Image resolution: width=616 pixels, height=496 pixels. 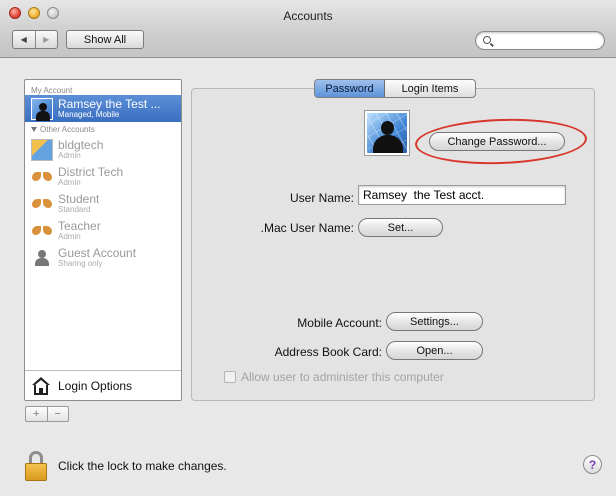 I want to click on tab-bar: Password Login Items, so click(x=395, y=88).